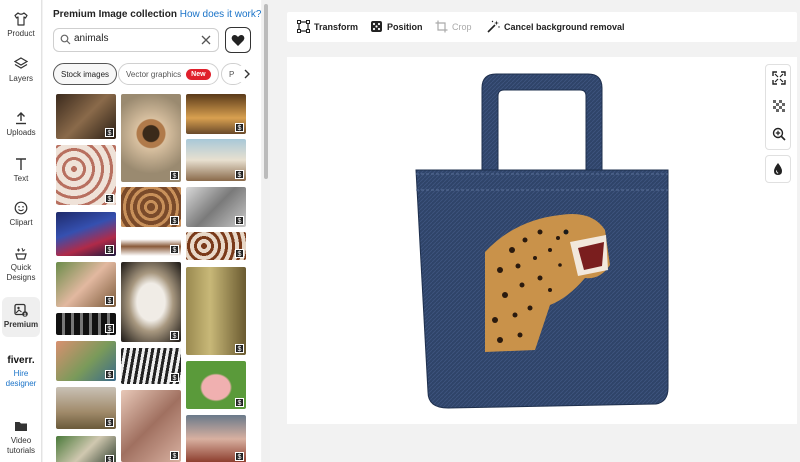 The width and height of the screenshot is (800, 462). I want to click on chip-vector-graphics: Vector graphics New, so click(168, 74).